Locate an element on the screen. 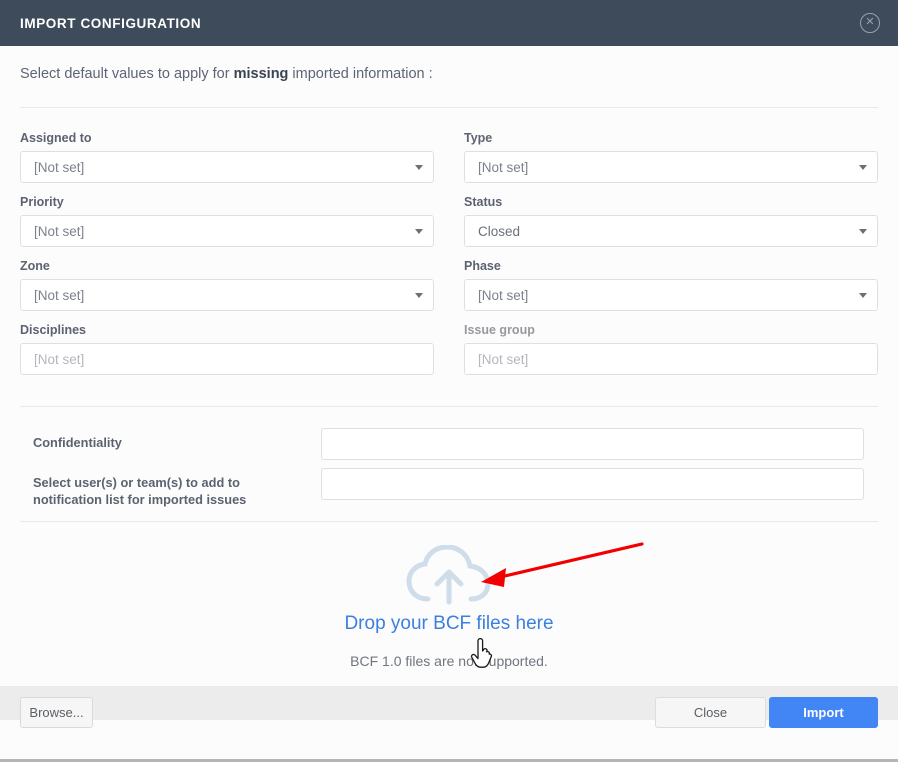  field-label: Status is located at coordinates (483, 202).